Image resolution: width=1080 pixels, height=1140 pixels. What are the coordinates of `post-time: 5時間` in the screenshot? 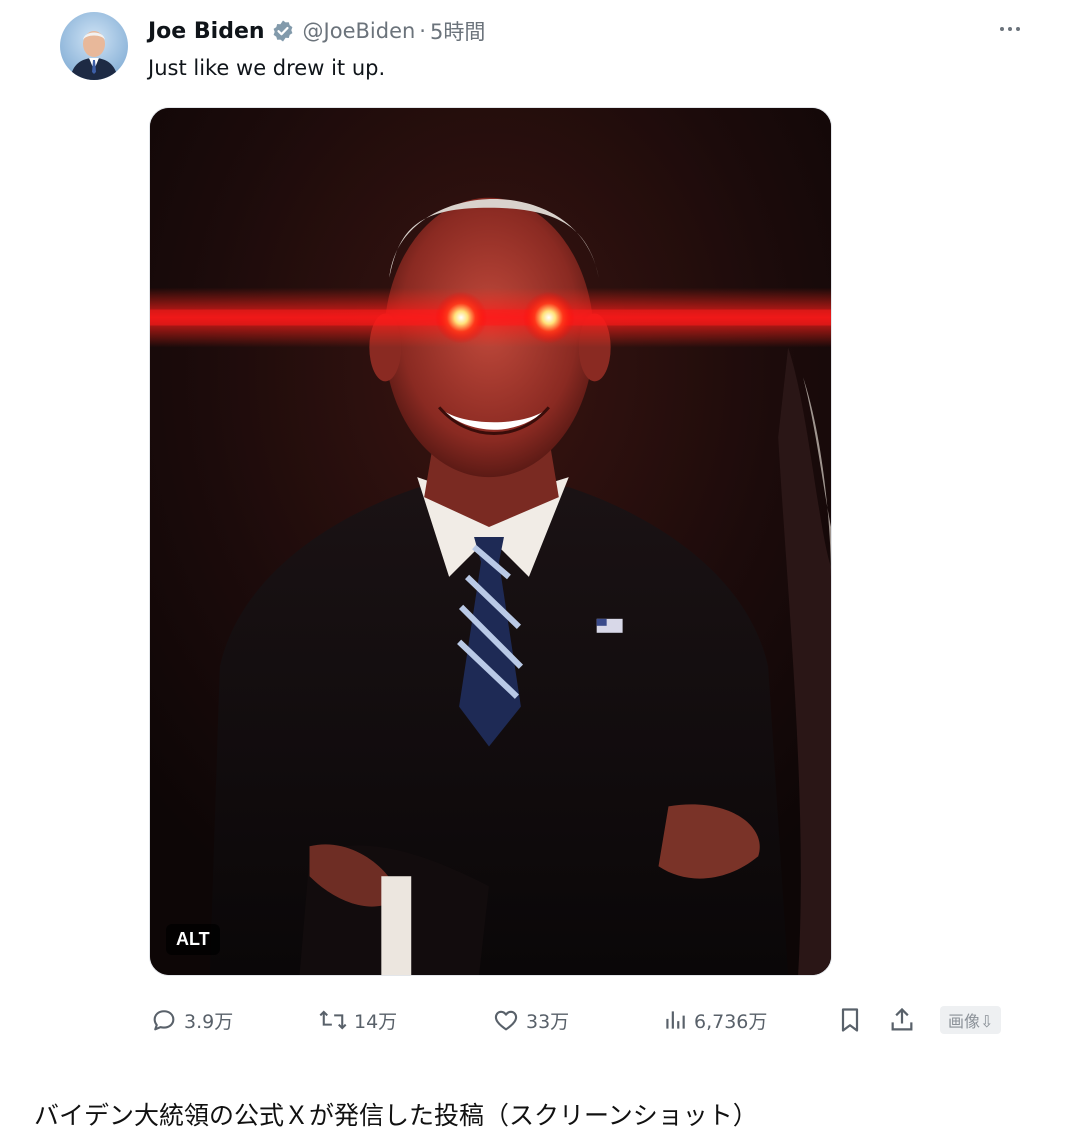 It's located at (457, 31).